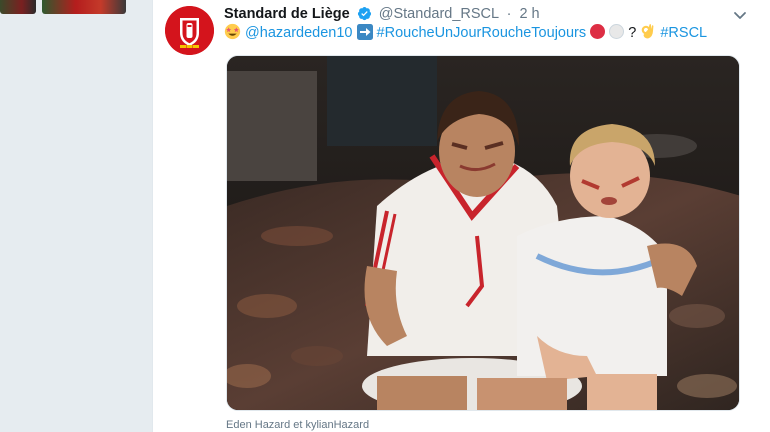  What do you see at coordinates (648, 34) in the screenshot?
I see `ok-hand-emoji-icon` at bounding box center [648, 34].